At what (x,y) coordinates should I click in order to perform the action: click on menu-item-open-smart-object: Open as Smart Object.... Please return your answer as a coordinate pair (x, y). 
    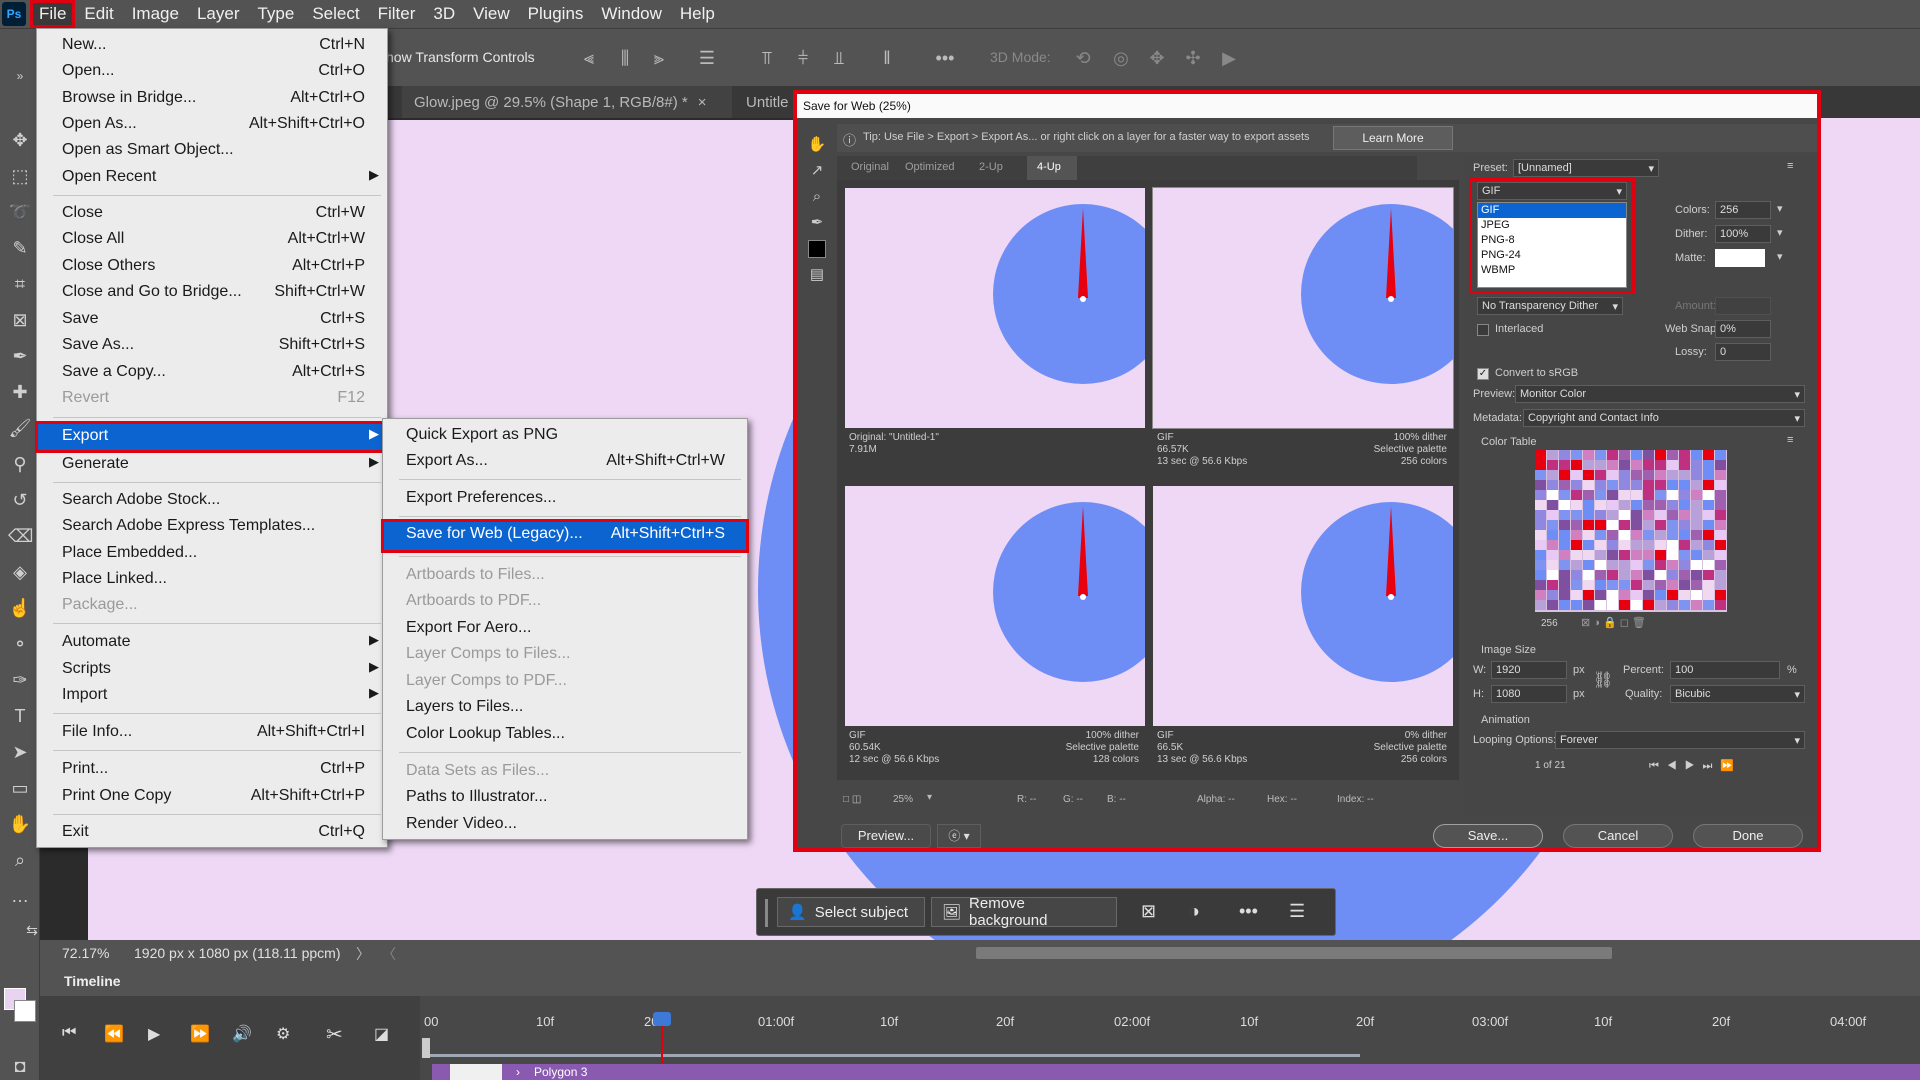
    Looking at the image, I should click on (212, 150).